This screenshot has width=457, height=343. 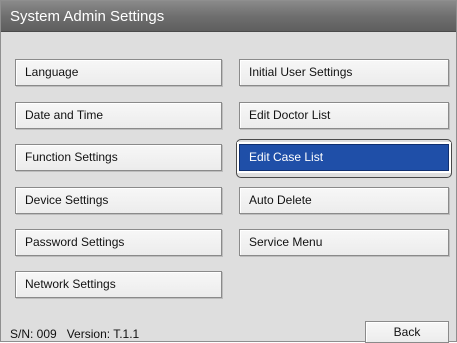 I want to click on window-title: System Admin Settings, so click(x=228, y=16).